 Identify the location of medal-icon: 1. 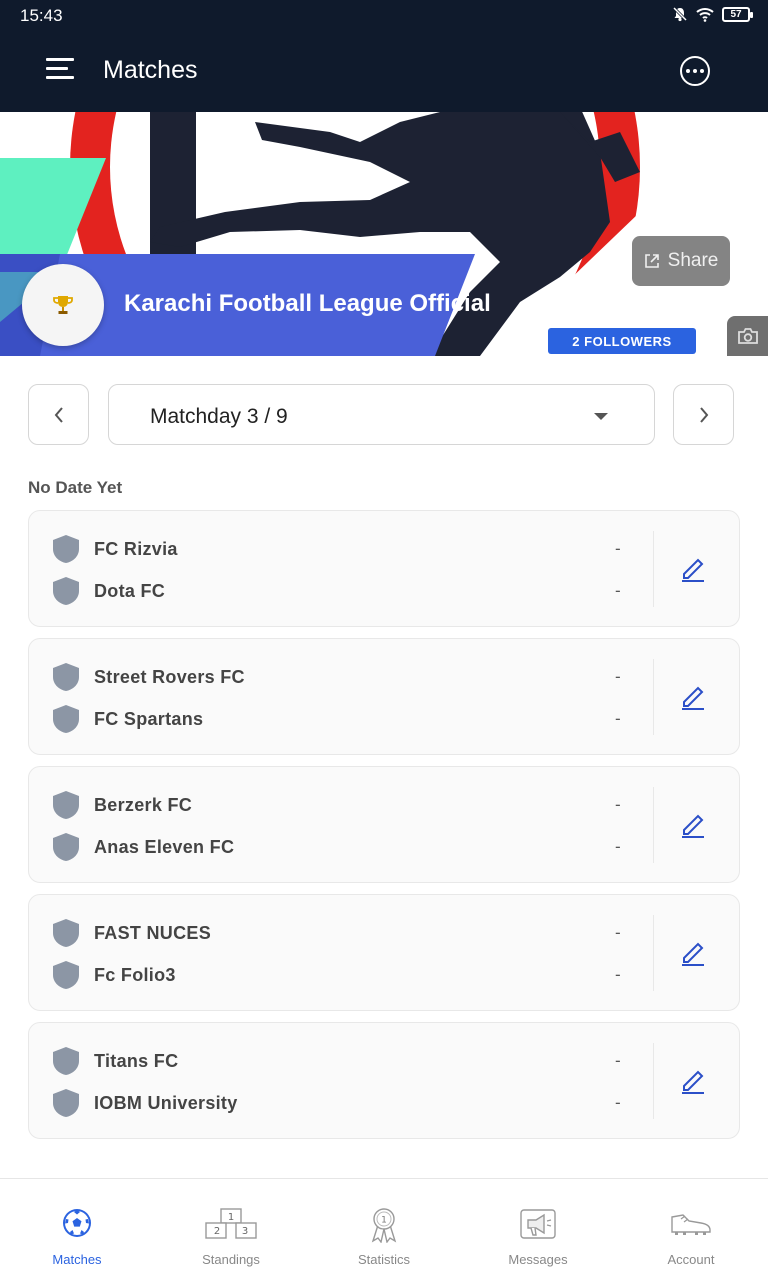
(384, 1225).